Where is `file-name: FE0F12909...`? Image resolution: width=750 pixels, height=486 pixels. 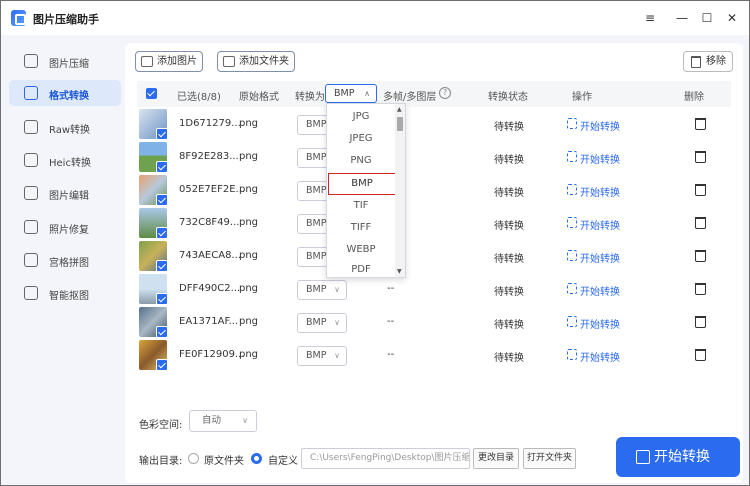
file-name: FE0F12909... is located at coordinates (212, 354).